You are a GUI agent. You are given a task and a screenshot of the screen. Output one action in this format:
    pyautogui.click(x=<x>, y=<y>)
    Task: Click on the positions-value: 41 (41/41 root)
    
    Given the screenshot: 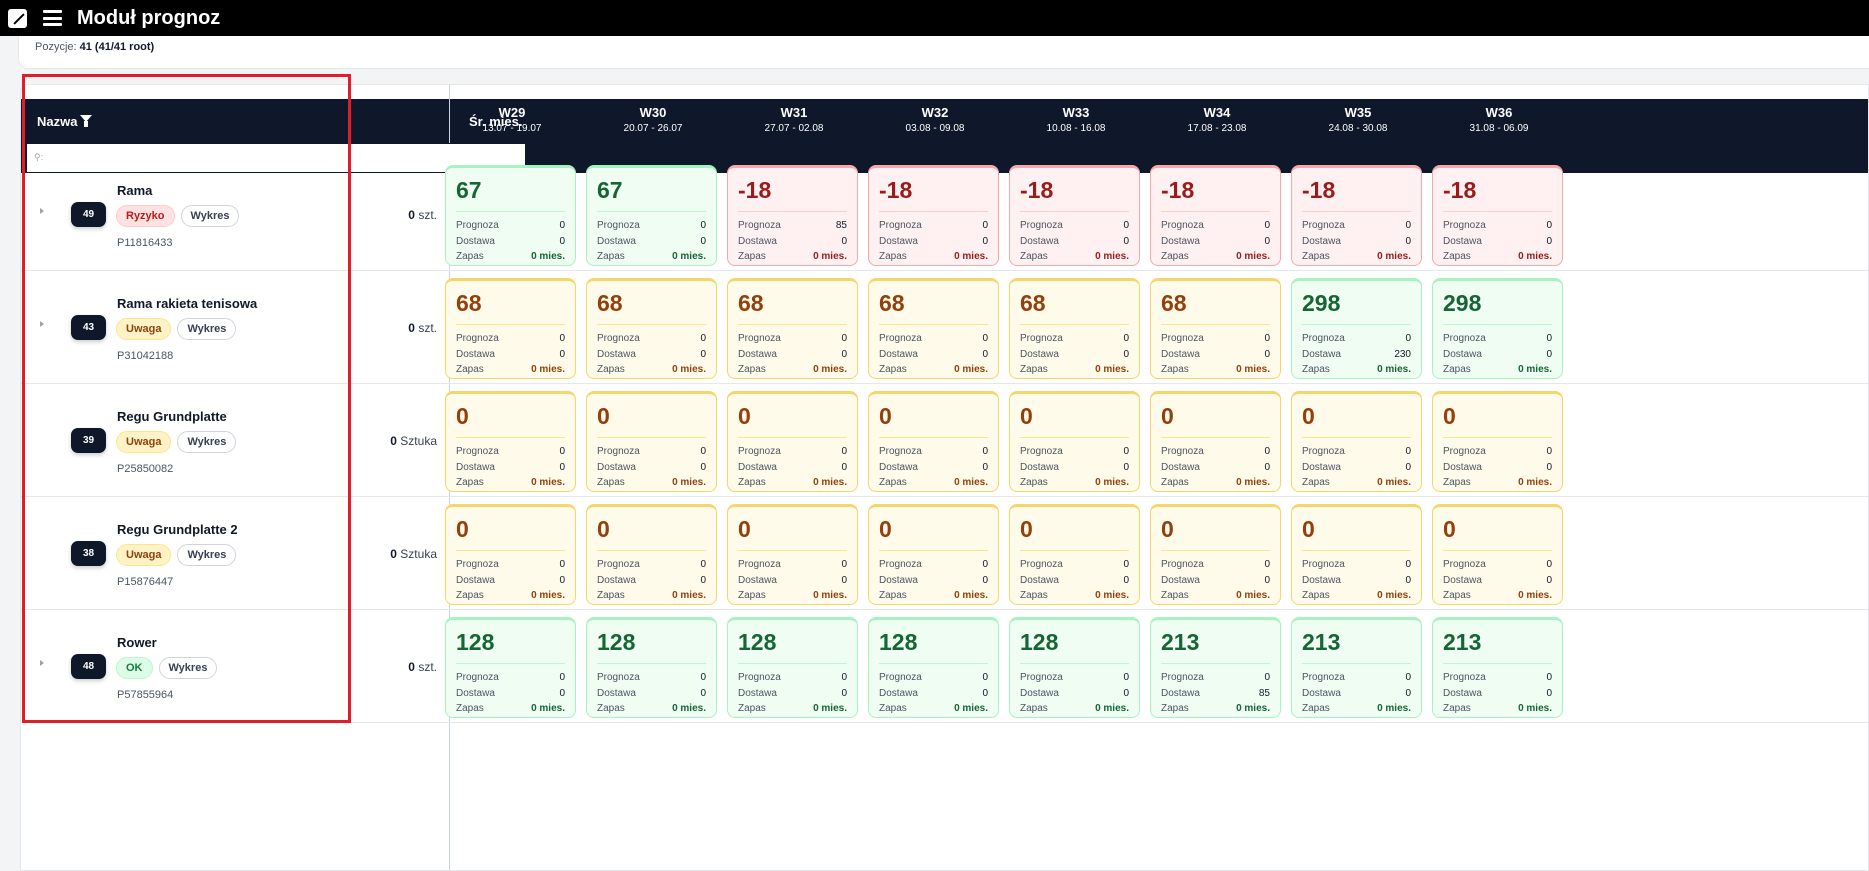 What is the action you would take?
    pyautogui.click(x=117, y=47)
    